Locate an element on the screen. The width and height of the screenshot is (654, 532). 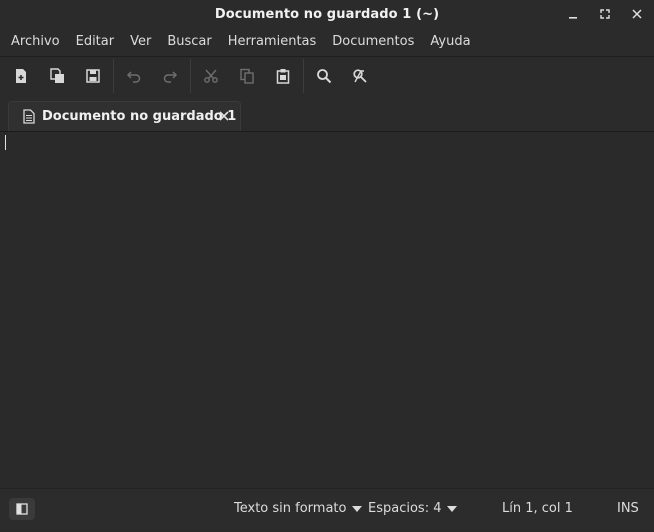
window-title: Documento no guardado 1 (~) is located at coordinates (327, 14).